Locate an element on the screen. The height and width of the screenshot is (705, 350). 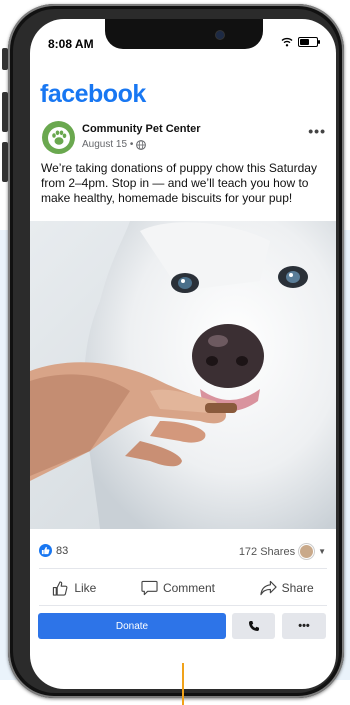
thumbs-up-icon is located at coordinates (60, 588).